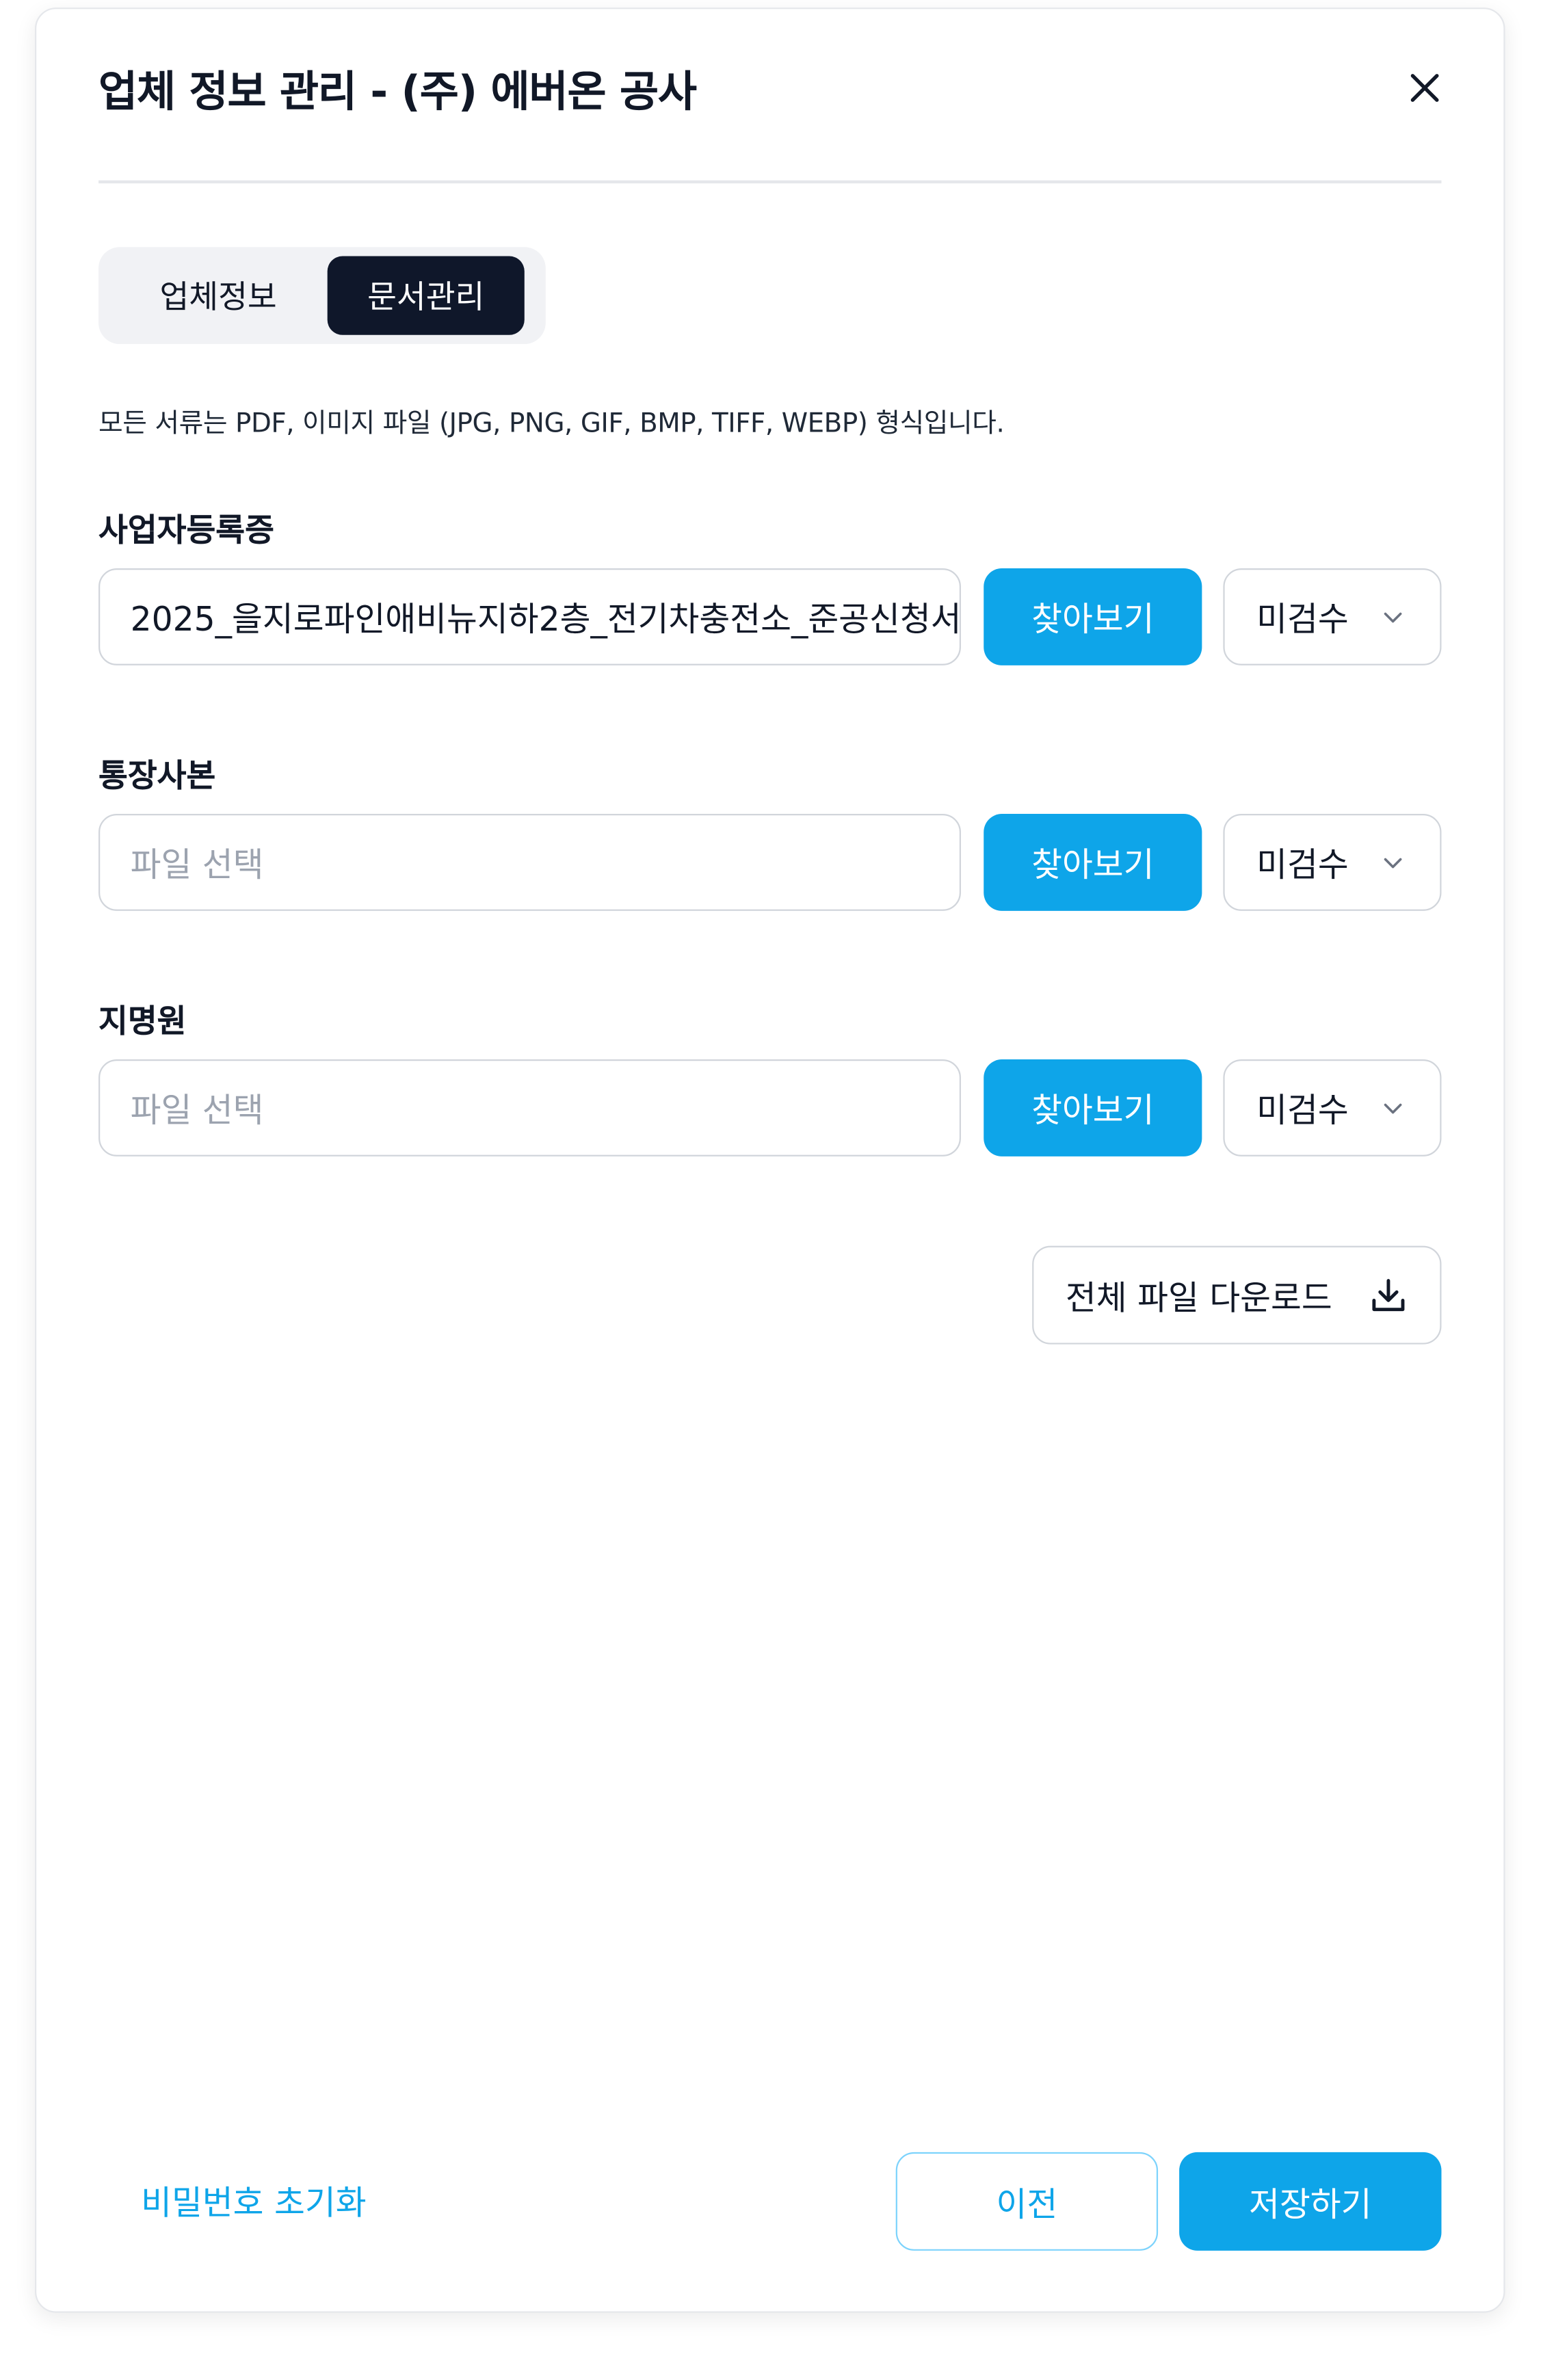  What do you see at coordinates (218, 295) in the screenshot?
I see `tab-company-info: 업체정보` at bounding box center [218, 295].